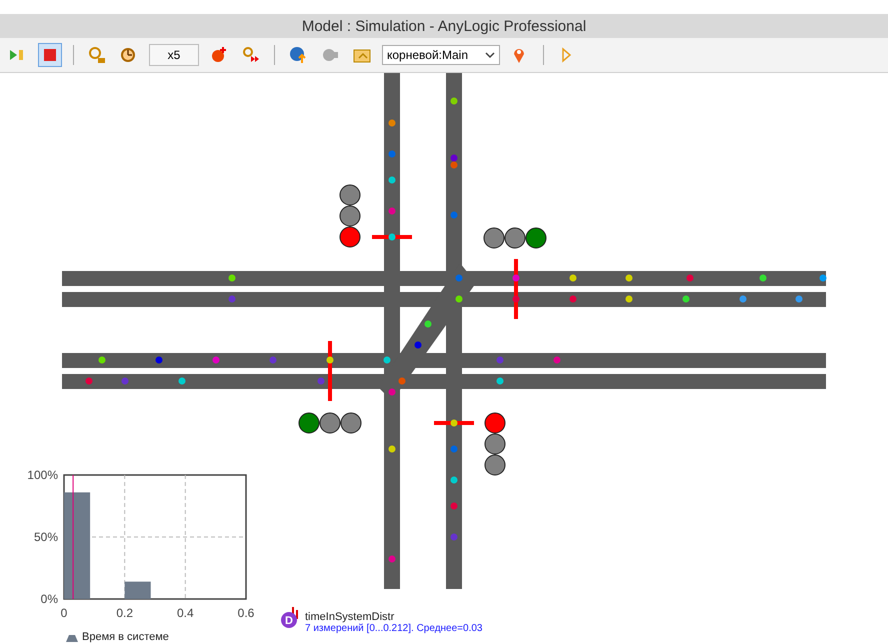 This screenshot has width=888, height=644. What do you see at coordinates (350, 617) in the screenshot?
I see `statistics-name: timeInSystemDistr` at bounding box center [350, 617].